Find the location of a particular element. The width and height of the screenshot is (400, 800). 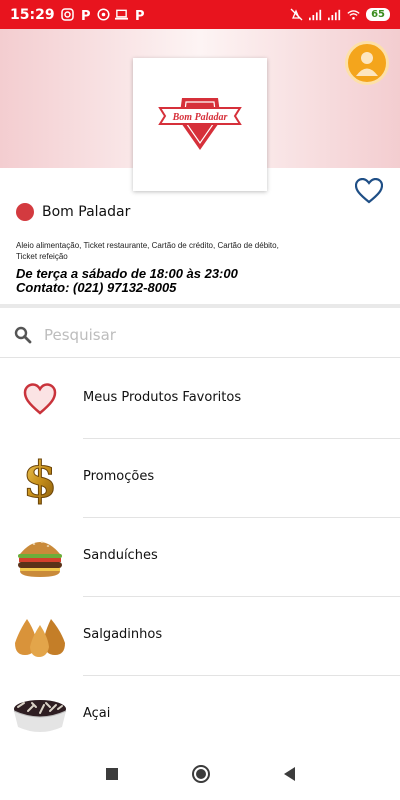

whatsapp-icon is located at coordinates (103, 14).